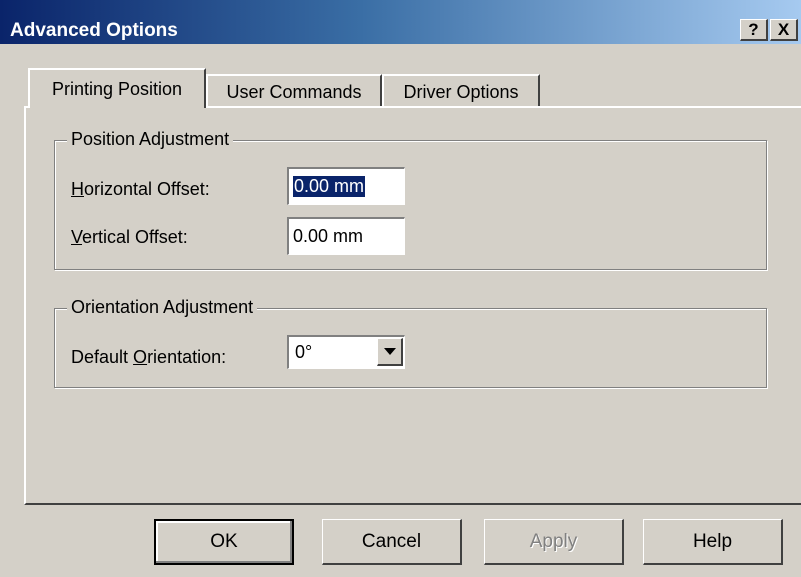  Describe the element at coordinates (754, 30) in the screenshot. I see `help-icon: ?` at that location.